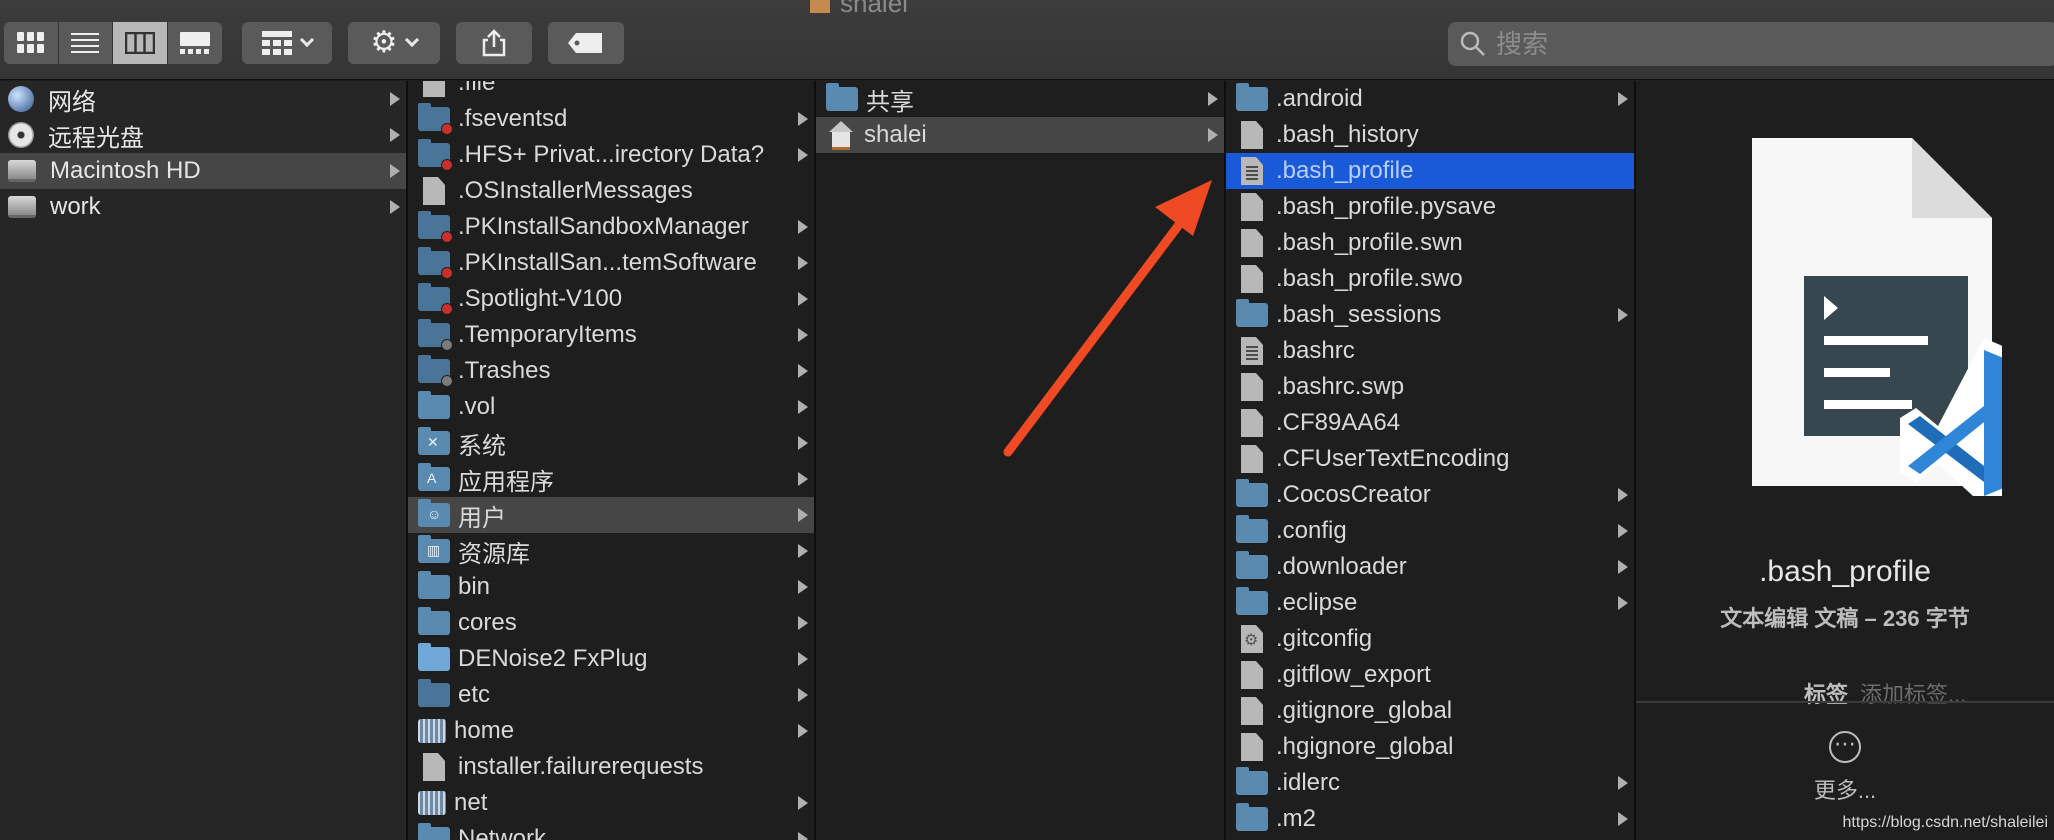  Describe the element at coordinates (471, 802) in the screenshot. I see `item-label: net` at that location.